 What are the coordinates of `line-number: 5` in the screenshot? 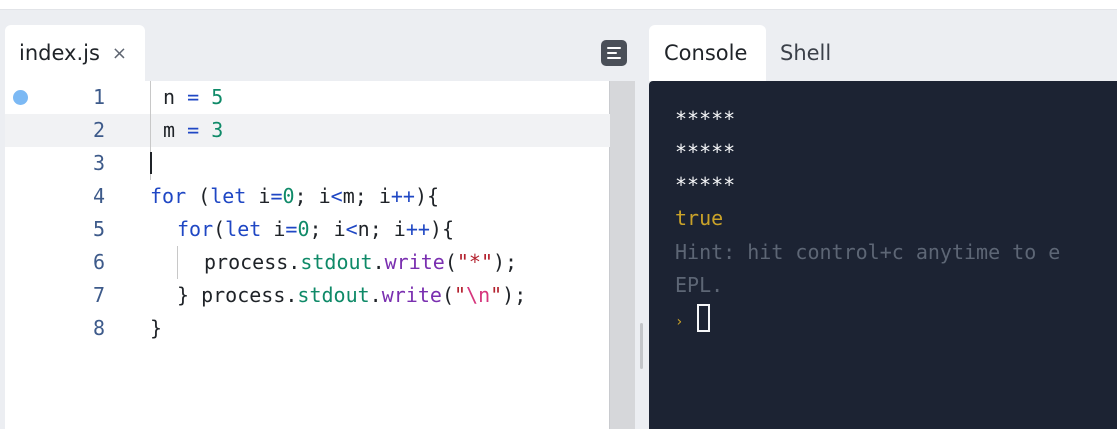 It's located at (98, 229).